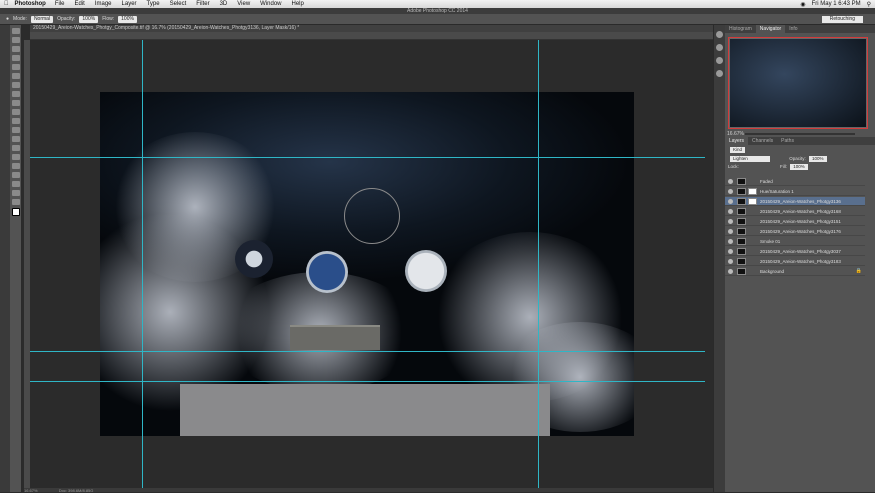  What do you see at coordinates (16, 85) in the screenshot?
I see `healing-tool-icon` at bounding box center [16, 85].